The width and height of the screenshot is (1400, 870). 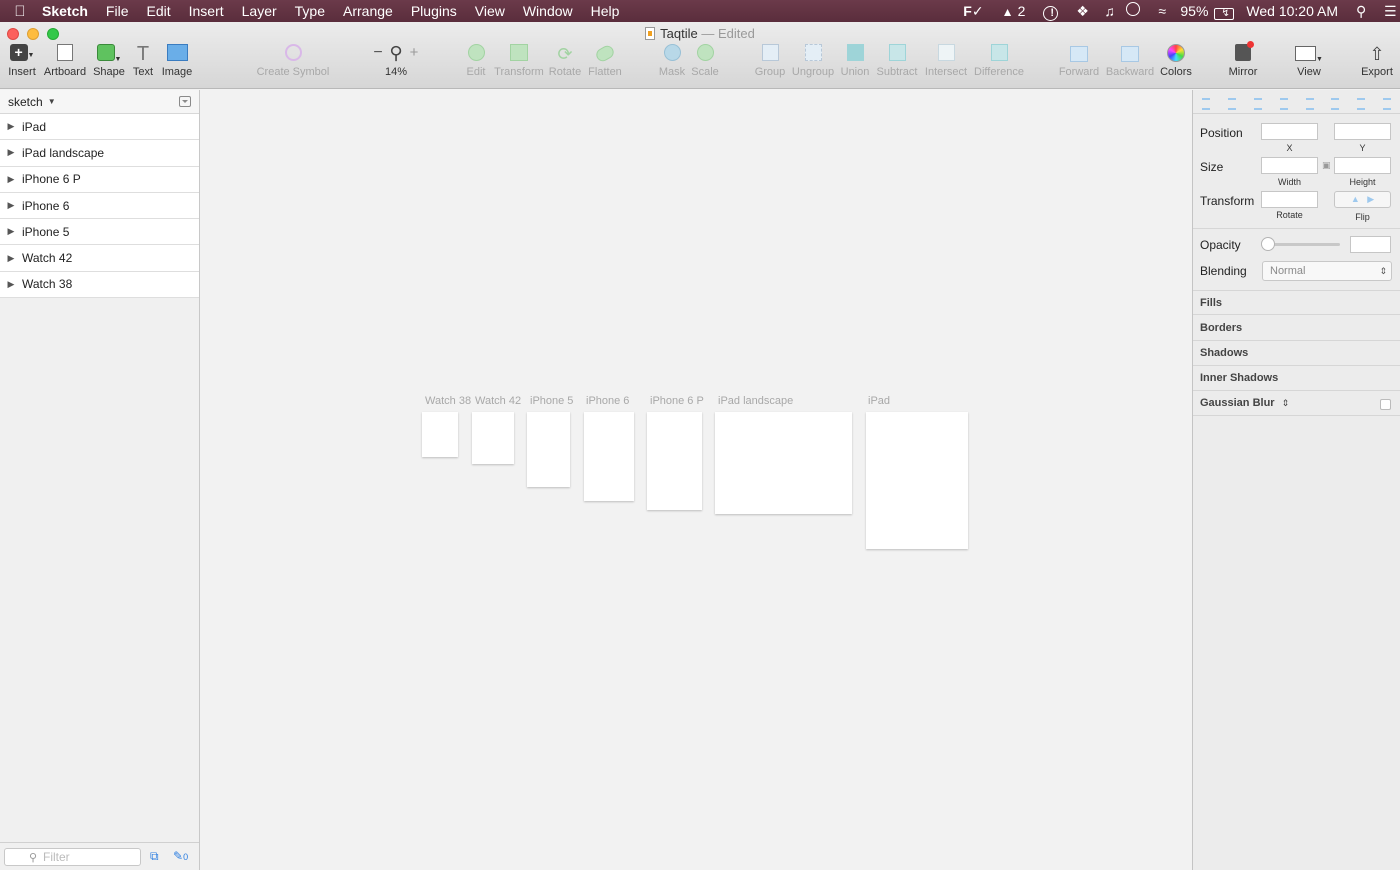 What do you see at coordinates (565, 61) in the screenshot?
I see `rotate-button: ⟳ Rotate` at bounding box center [565, 61].